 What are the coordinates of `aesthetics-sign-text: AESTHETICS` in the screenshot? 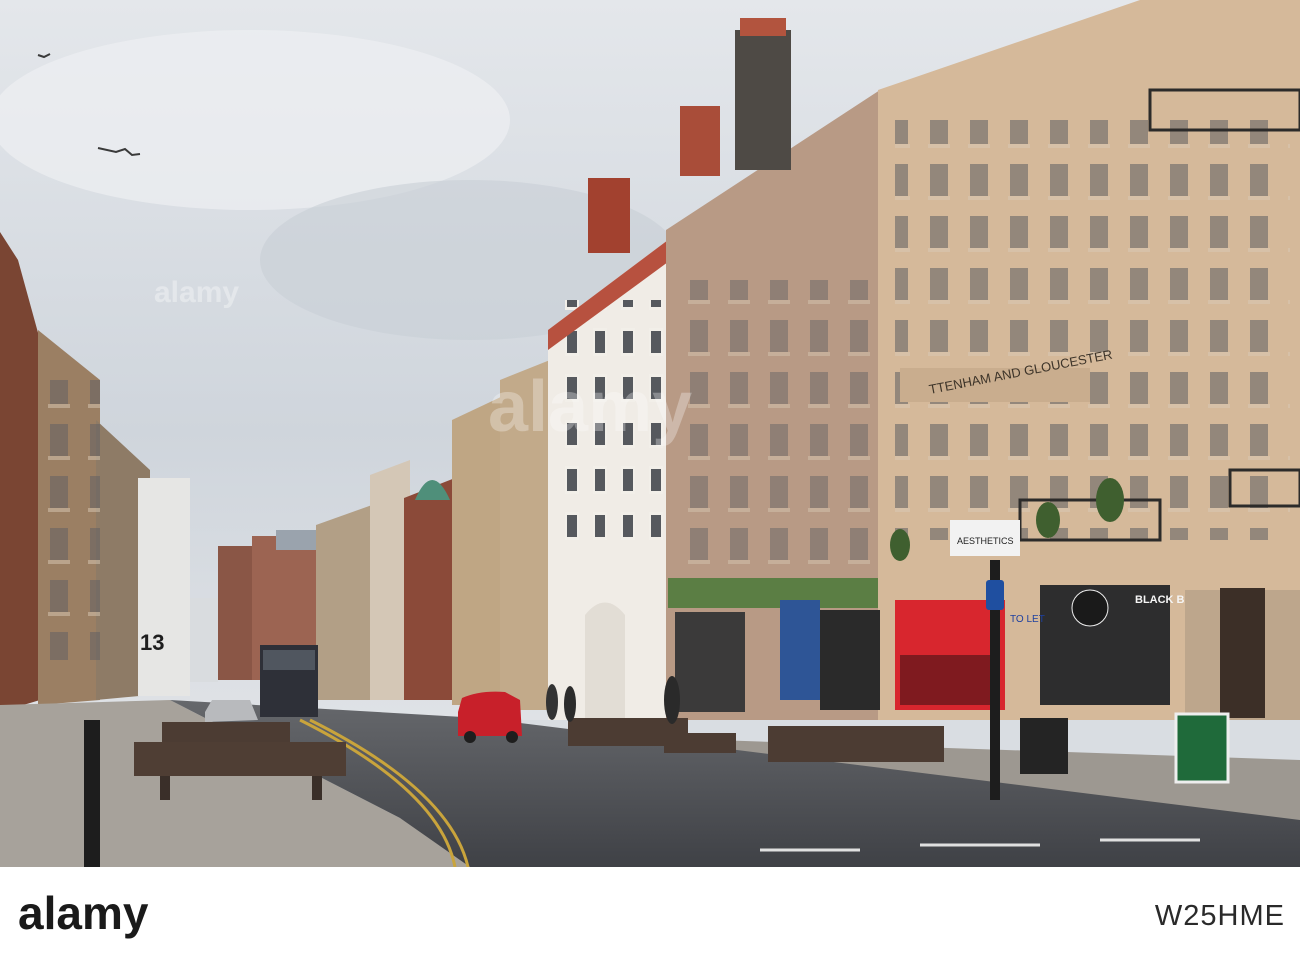 It's located at (985, 541).